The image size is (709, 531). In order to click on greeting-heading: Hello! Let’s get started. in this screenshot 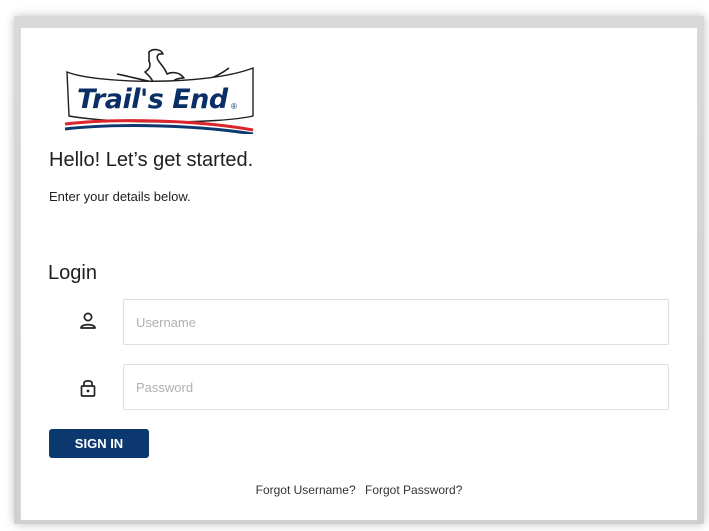, I will do `click(151, 160)`.